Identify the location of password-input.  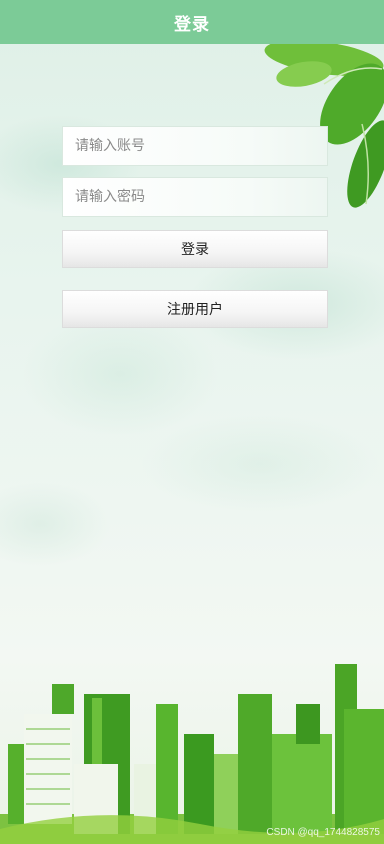
(195, 197).